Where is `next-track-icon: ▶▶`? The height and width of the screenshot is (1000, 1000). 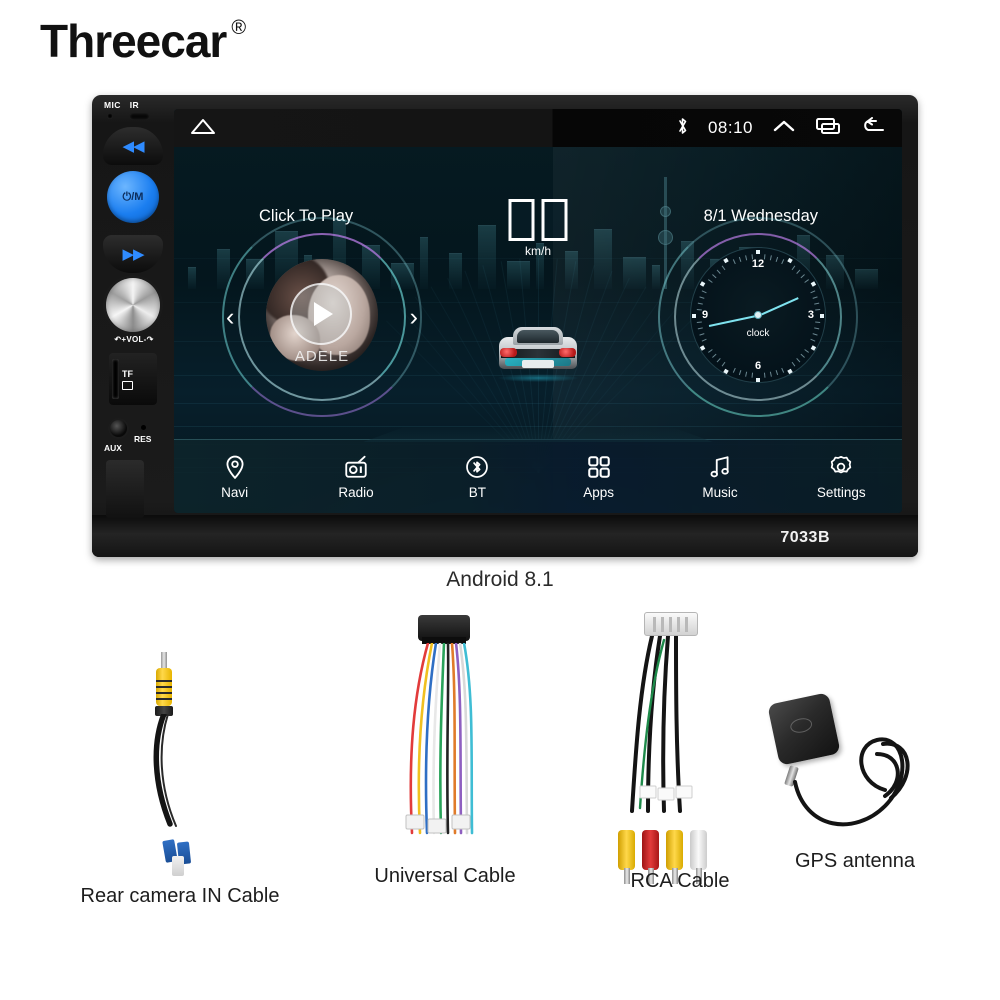 next-track-icon: ▶▶ is located at coordinates (133, 254).